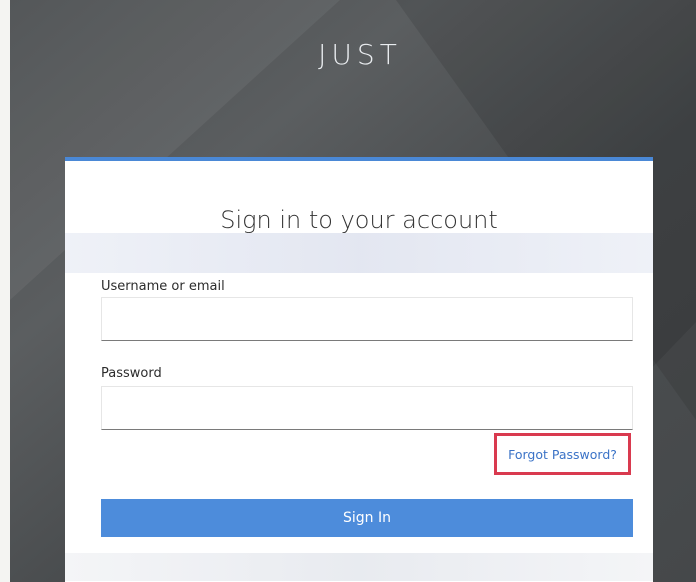  I want to click on forgot-password-highlight: Forgot Password?, so click(562, 454).